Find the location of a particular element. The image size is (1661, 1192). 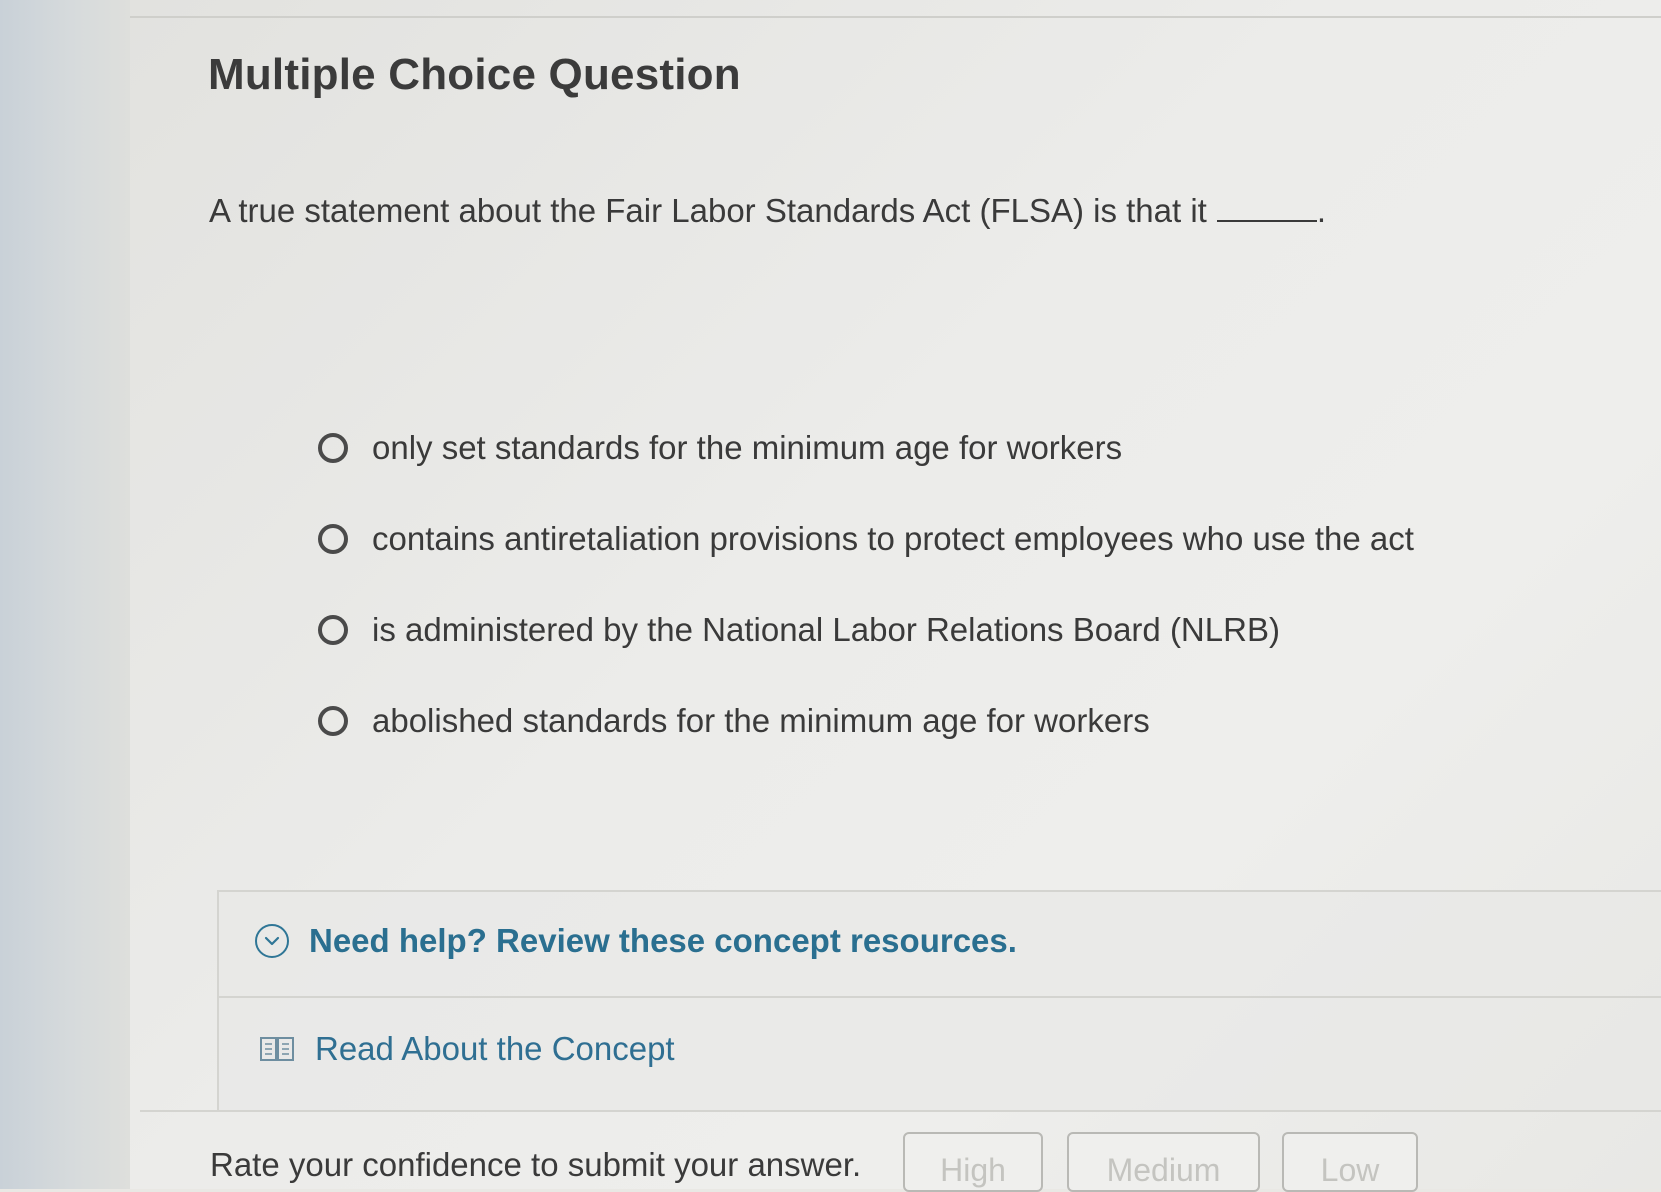

bottom-divider is located at coordinates (900, 1111).